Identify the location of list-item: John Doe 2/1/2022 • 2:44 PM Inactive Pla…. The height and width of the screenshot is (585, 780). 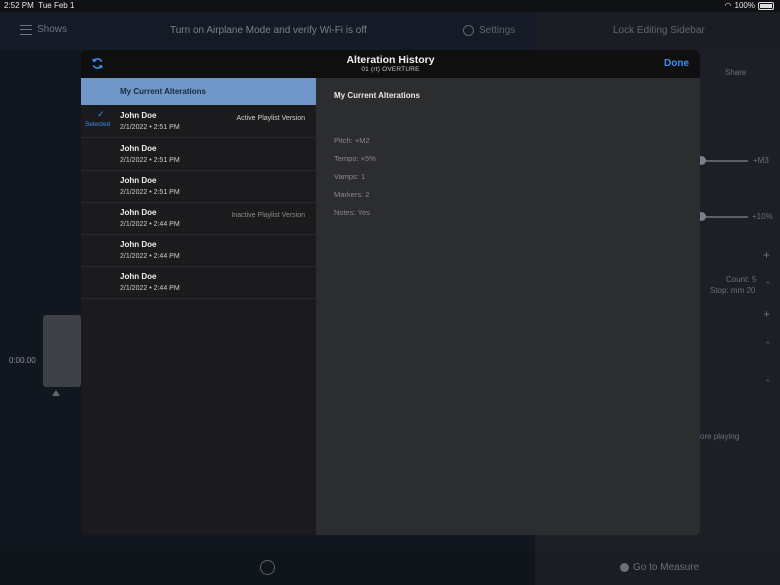
(198, 218).